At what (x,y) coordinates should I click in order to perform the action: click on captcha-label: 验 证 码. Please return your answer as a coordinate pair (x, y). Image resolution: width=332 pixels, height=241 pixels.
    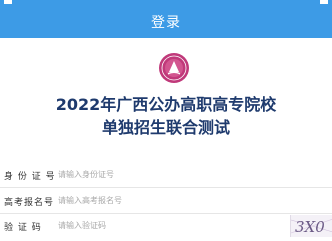
    Looking at the image, I should click on (23, 228).